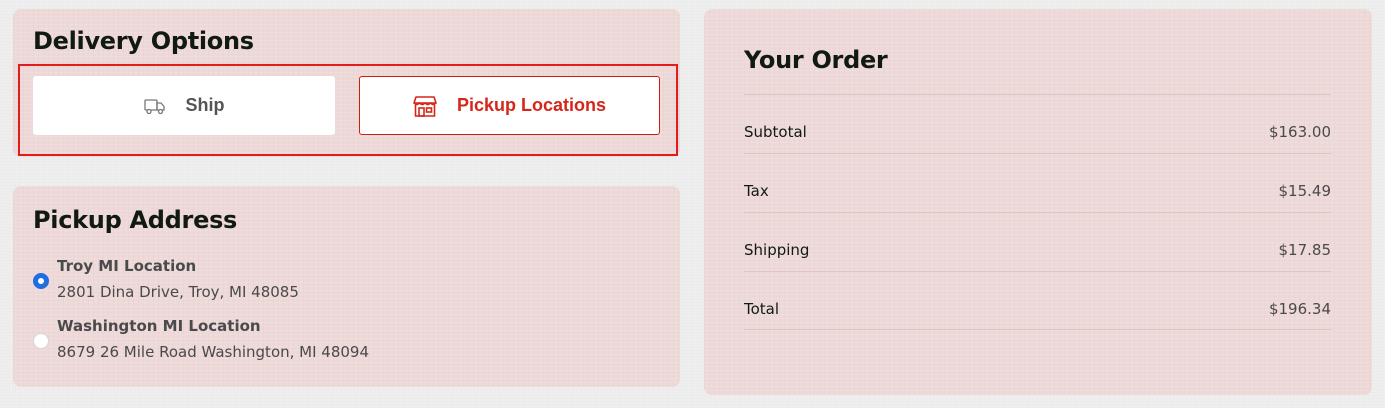 The image size is (1385, 408). Describe the element at coordinates (178, 292) in the screenshot. I see `location-address: 2801 Dina Drive, Troy, MI 48085` at that location.